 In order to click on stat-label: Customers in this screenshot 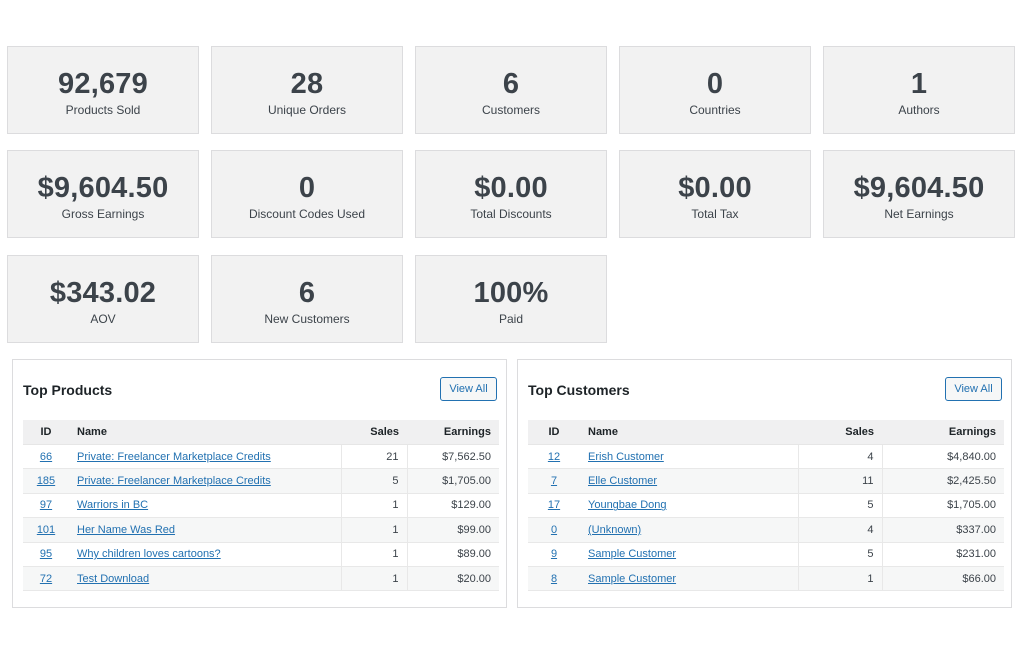, I will do `click(510, 110)`.